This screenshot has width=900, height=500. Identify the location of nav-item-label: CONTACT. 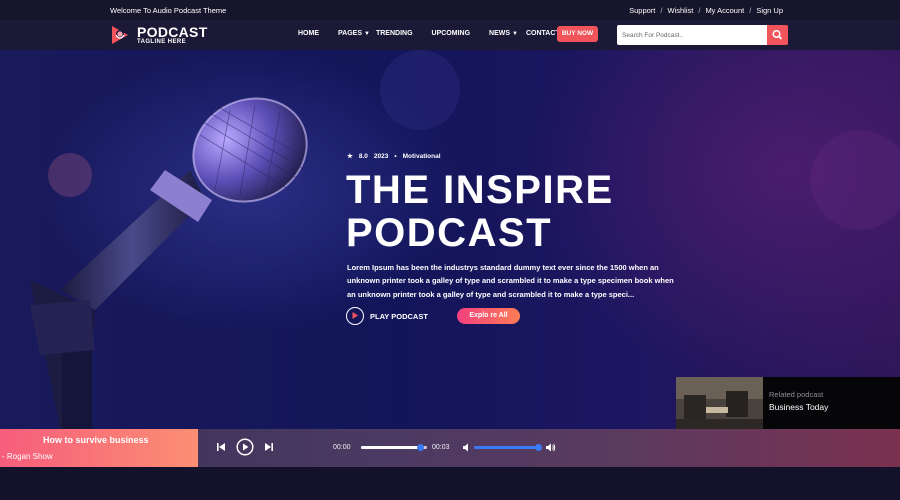
(542, 33).